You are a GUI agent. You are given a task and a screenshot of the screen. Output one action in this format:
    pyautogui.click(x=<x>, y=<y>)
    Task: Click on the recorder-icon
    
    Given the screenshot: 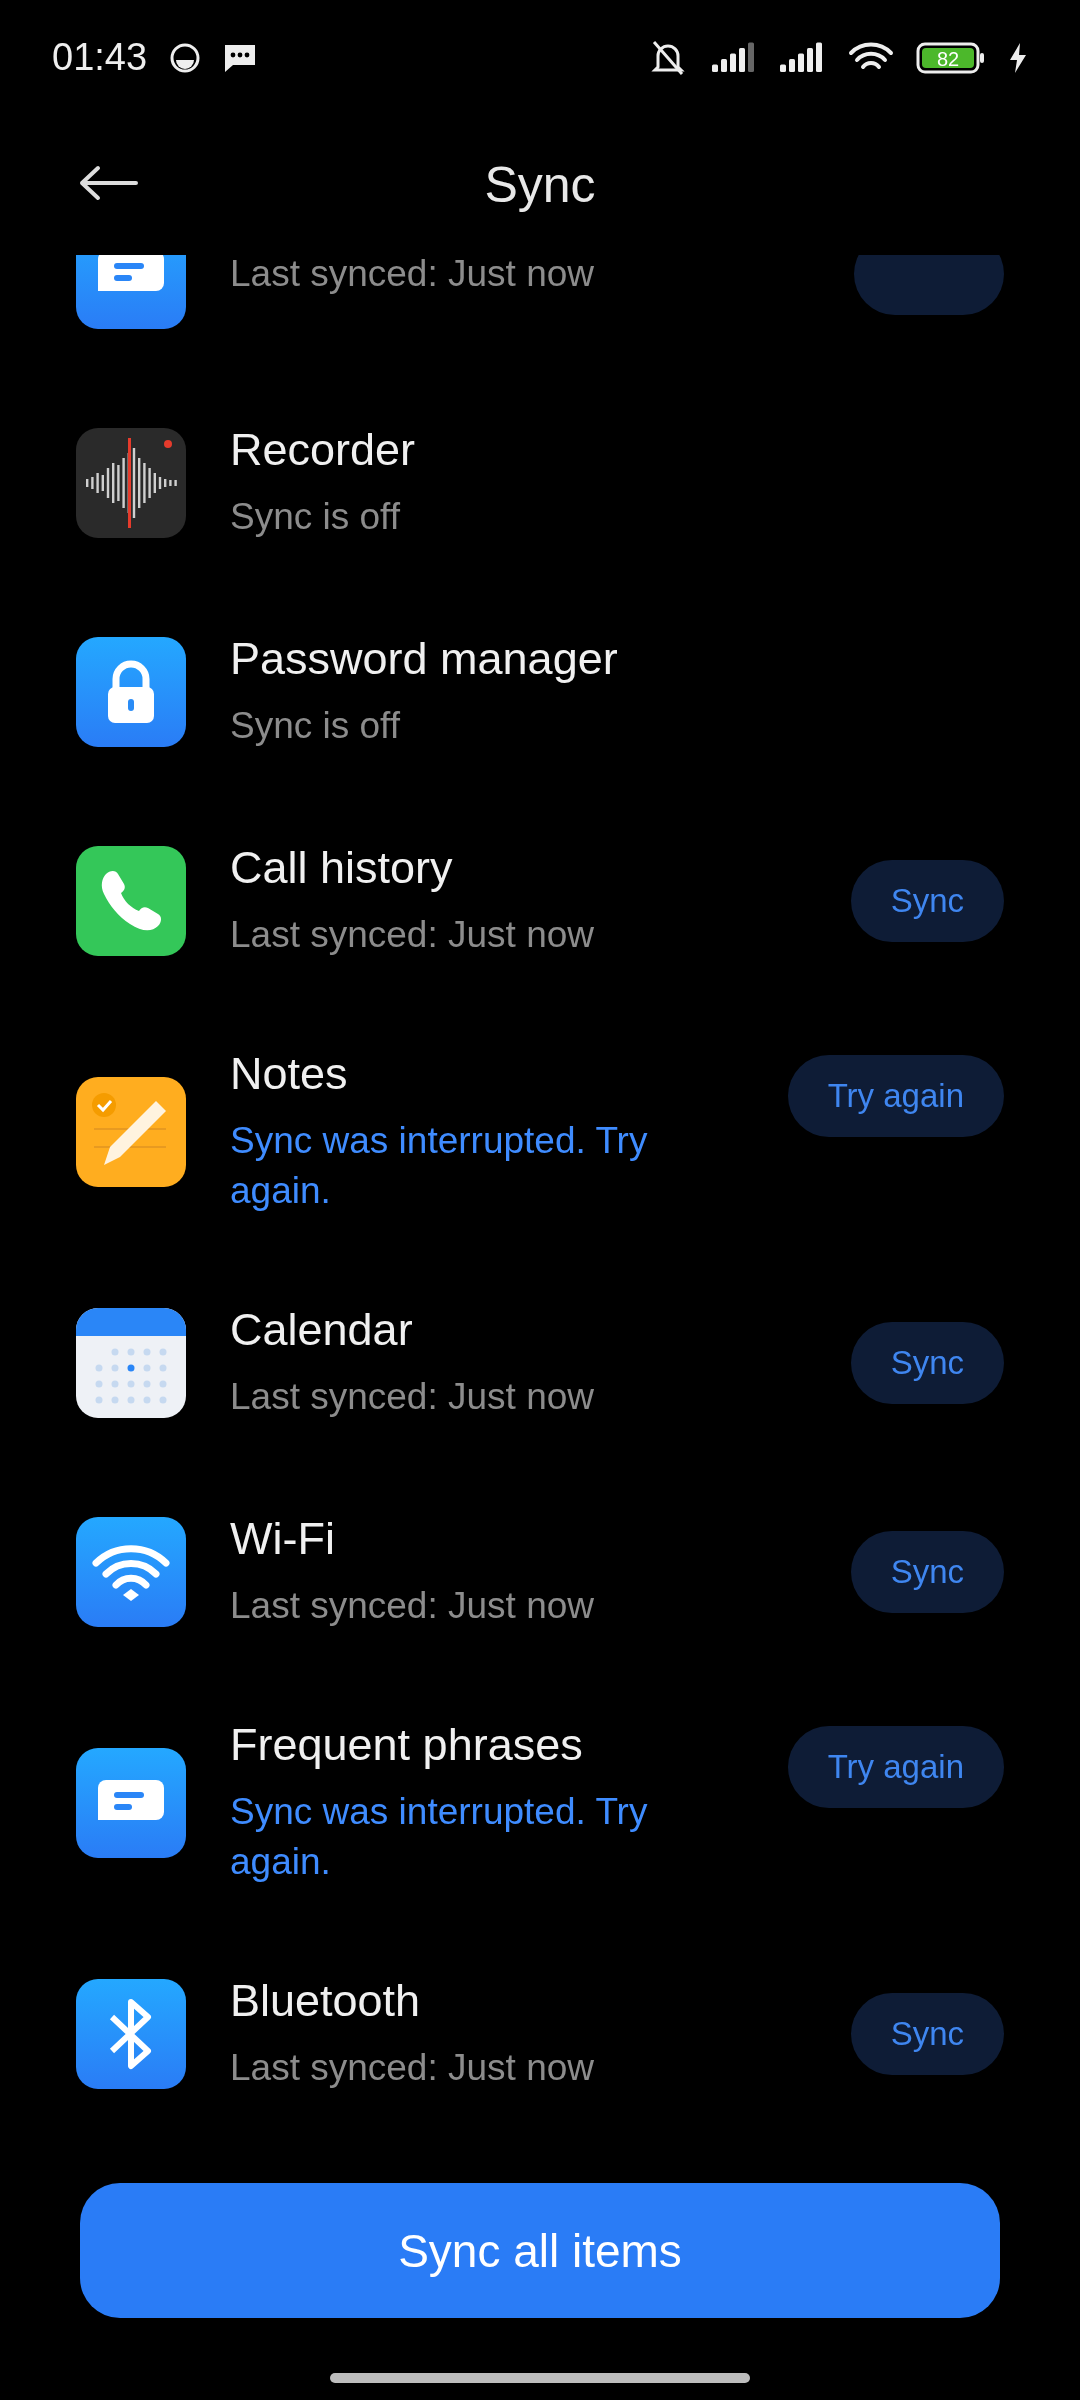 What is the action you would take?
    pyautogui.click(x=131, y=482)
    